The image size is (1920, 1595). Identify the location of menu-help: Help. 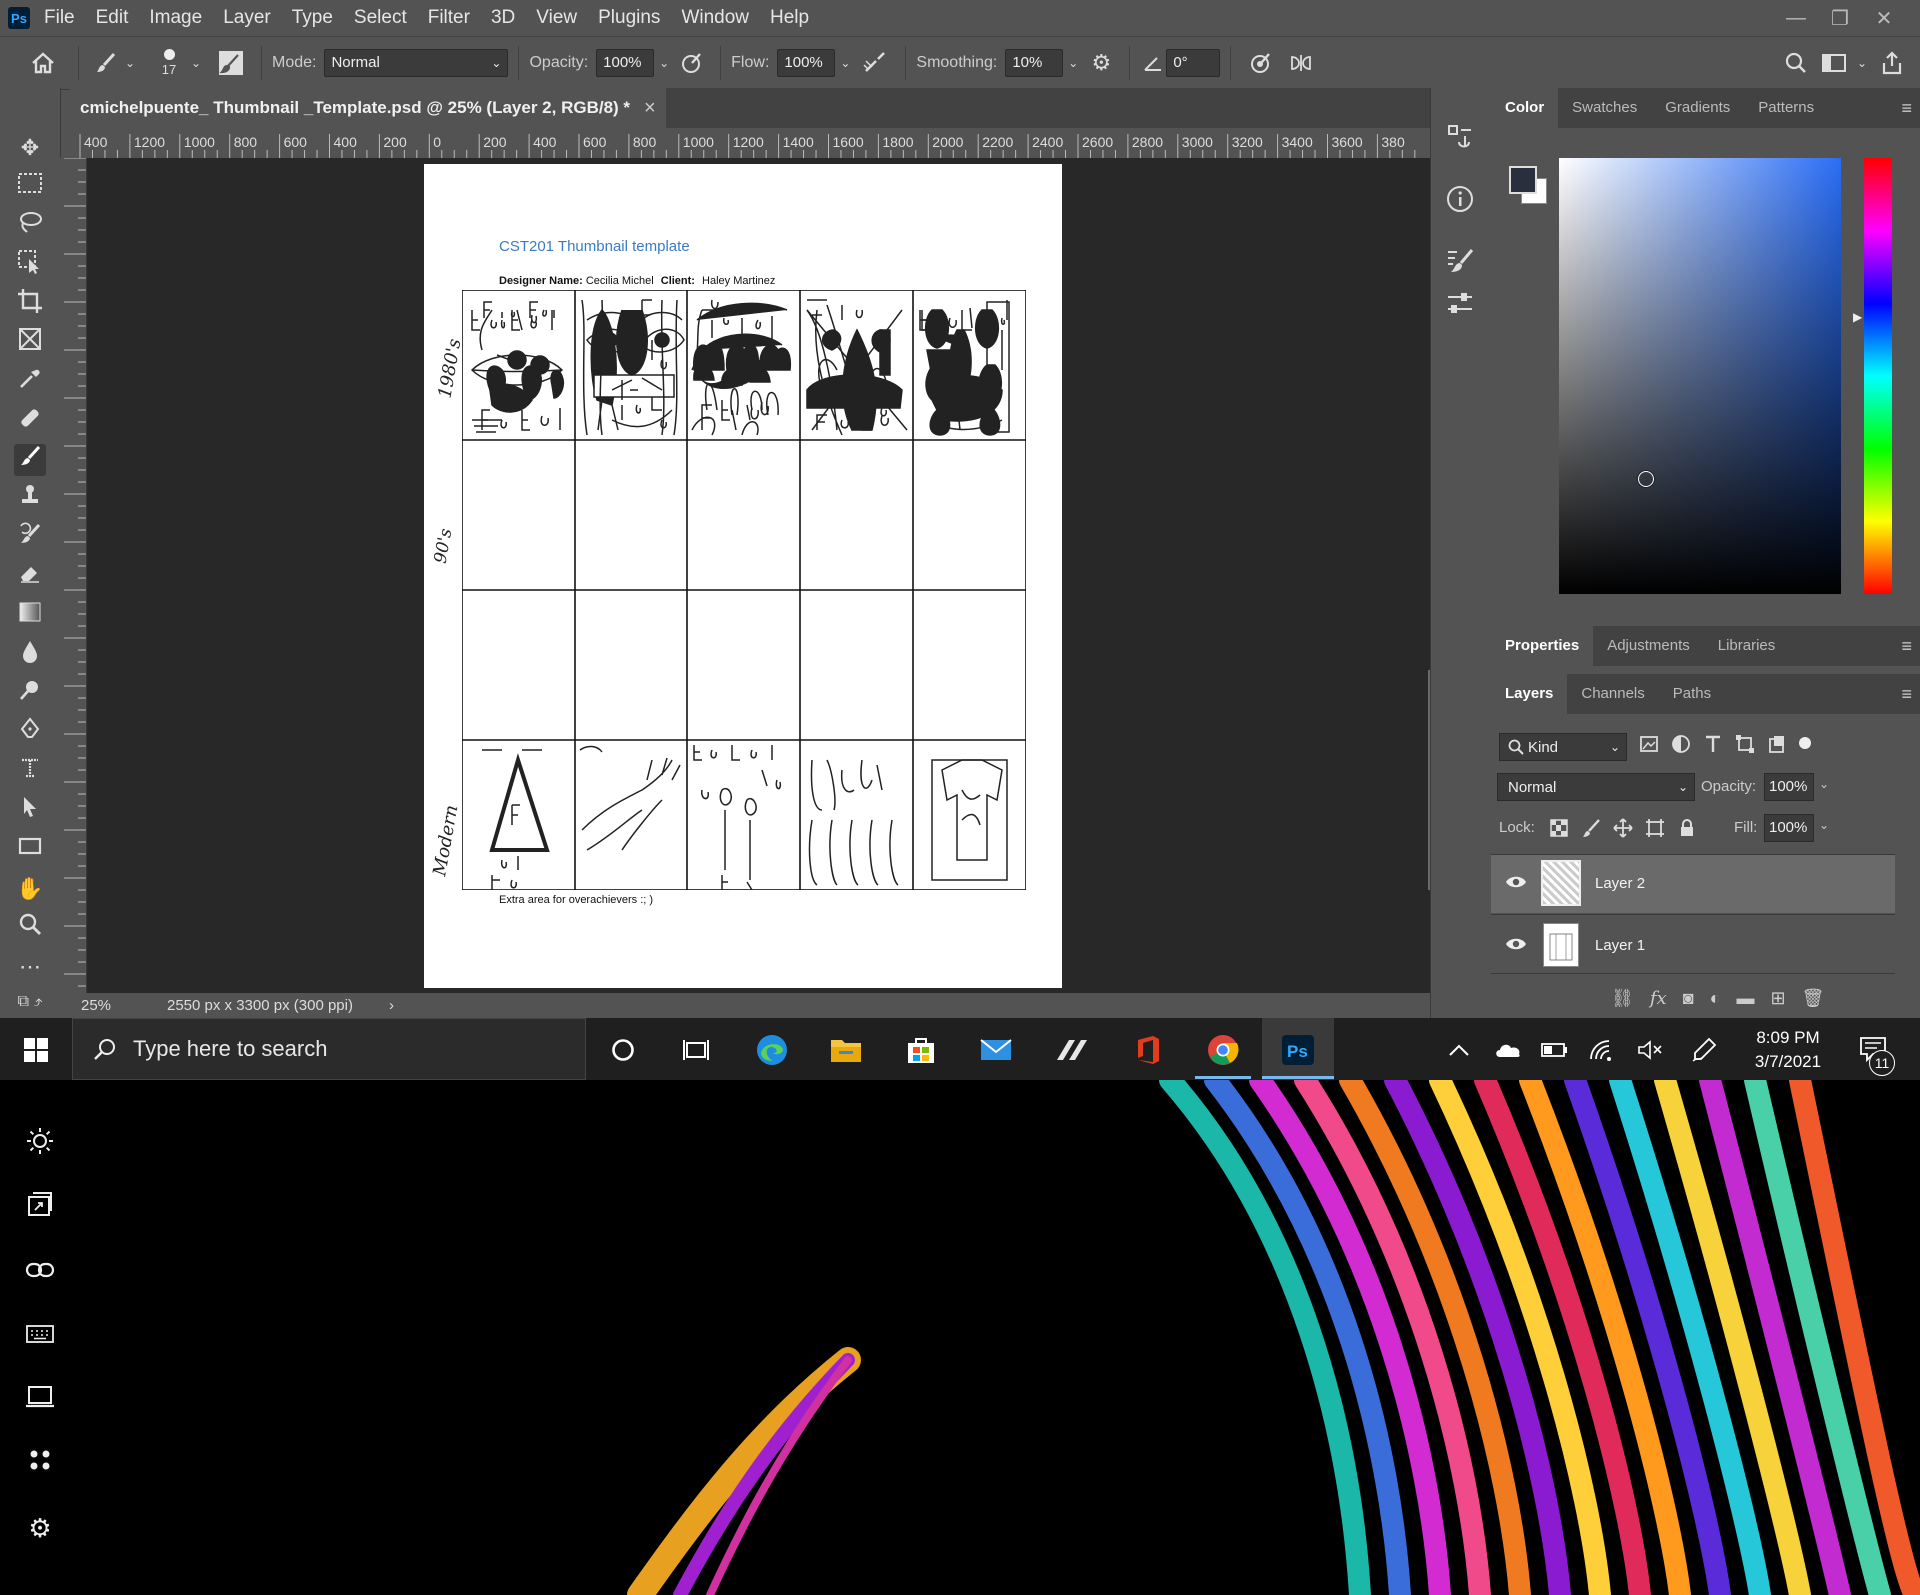
(789, 18).